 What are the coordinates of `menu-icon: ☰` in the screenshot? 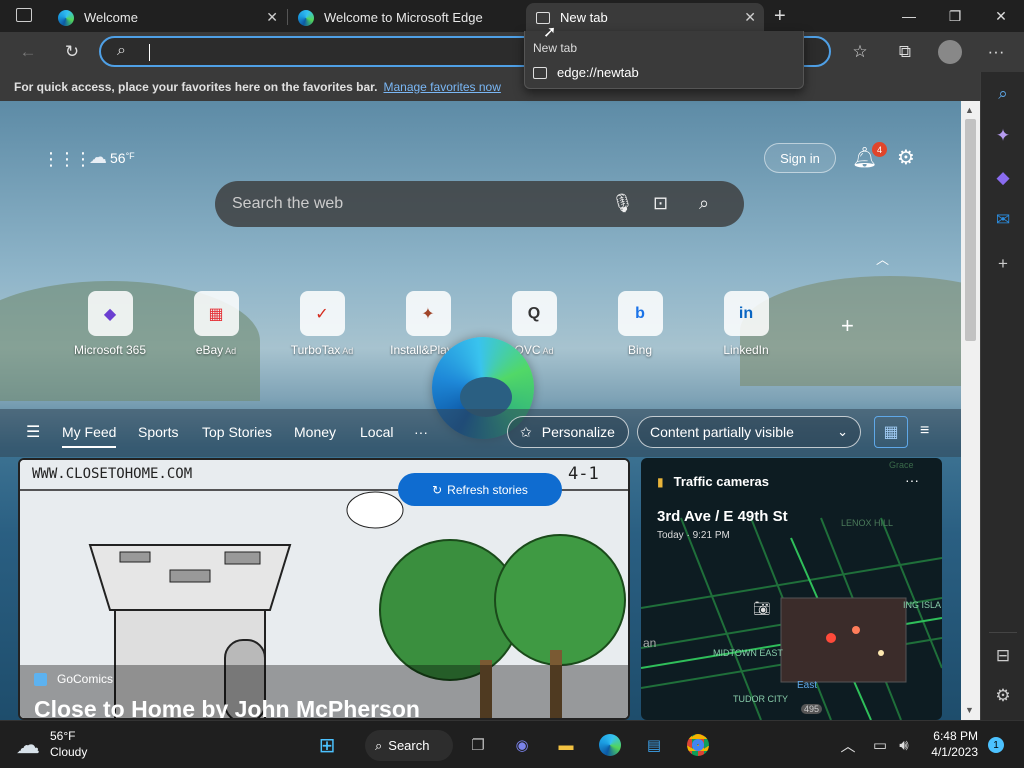 It's located at (33, 432).